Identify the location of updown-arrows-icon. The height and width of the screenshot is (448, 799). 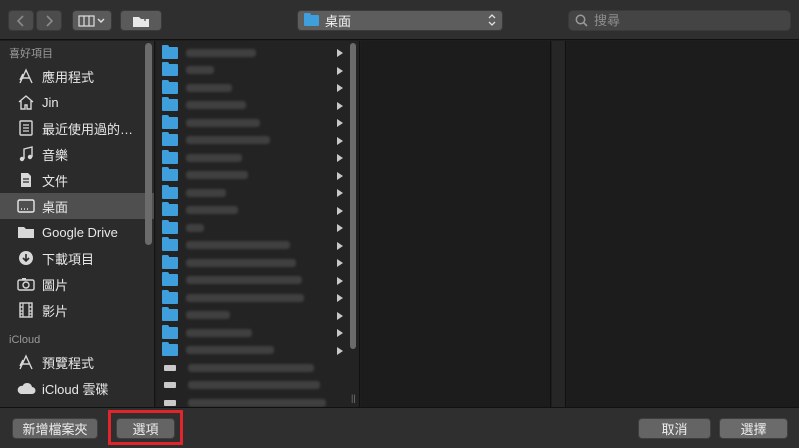
(492, 20).